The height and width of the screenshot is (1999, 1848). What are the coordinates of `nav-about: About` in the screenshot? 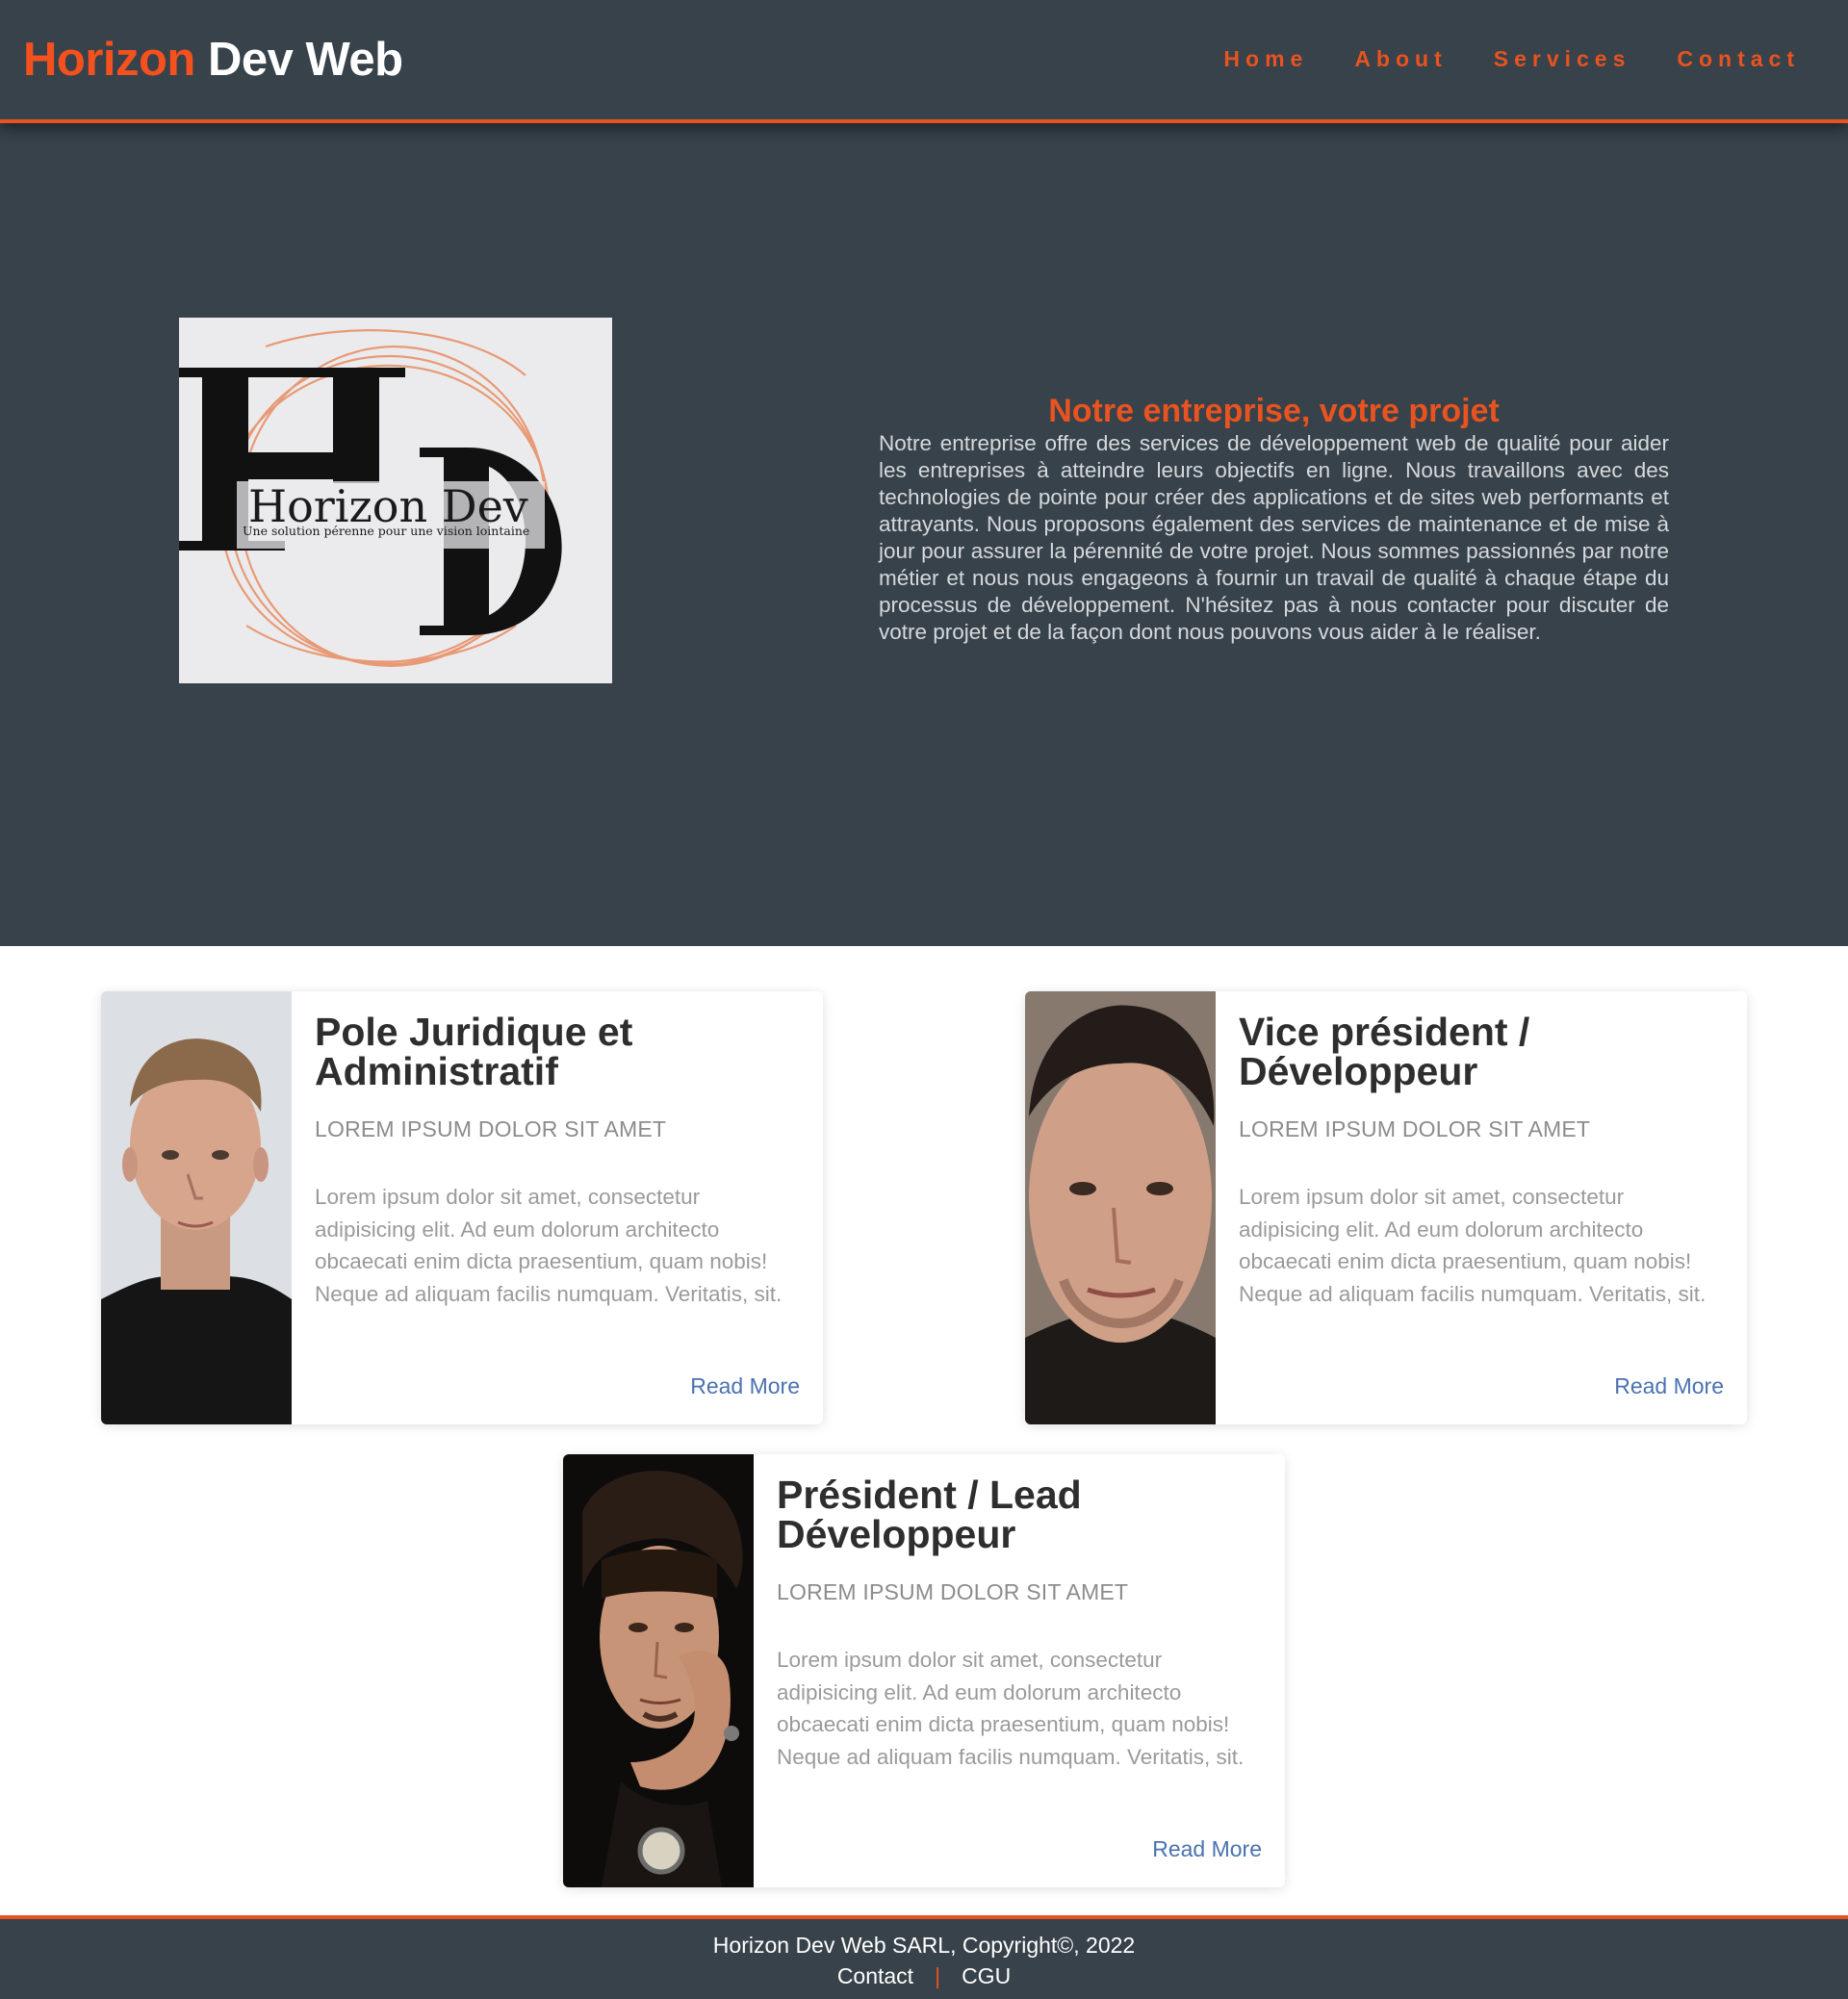 It's located at (1400, 59).